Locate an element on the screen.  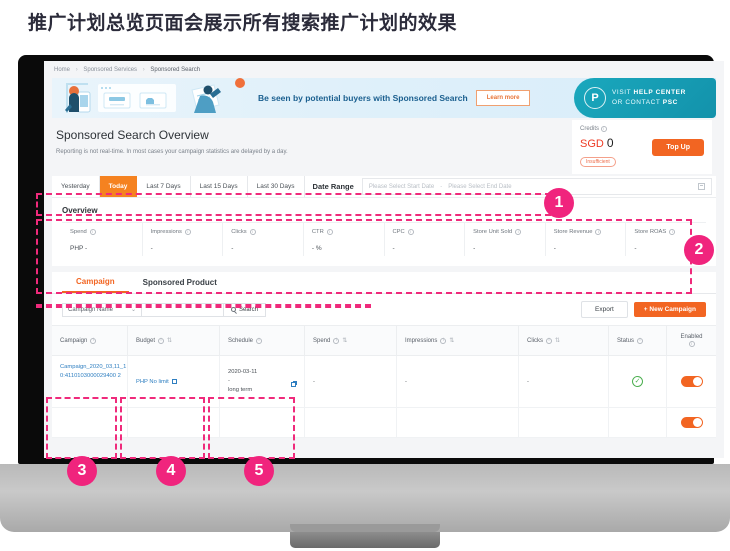
column-header-budget: Budget i ⇅ is located at coordinates (174, 340).